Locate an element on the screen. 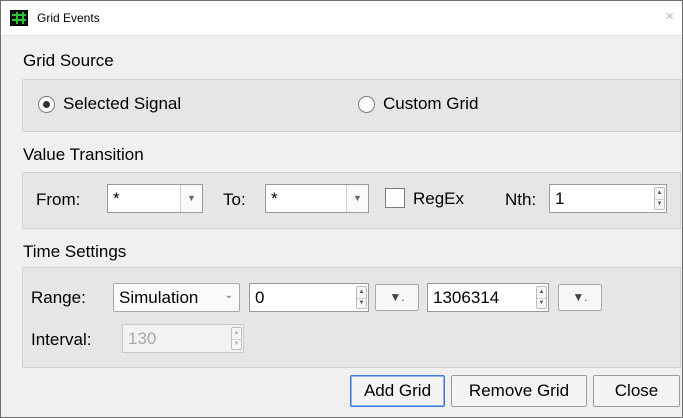 This screenshot has width=683, height=418. value-transition-group: From: * ▼ To: * ▼ RegEx Nth: 1 ▲ ▼ is located at coordinates (351, 200).